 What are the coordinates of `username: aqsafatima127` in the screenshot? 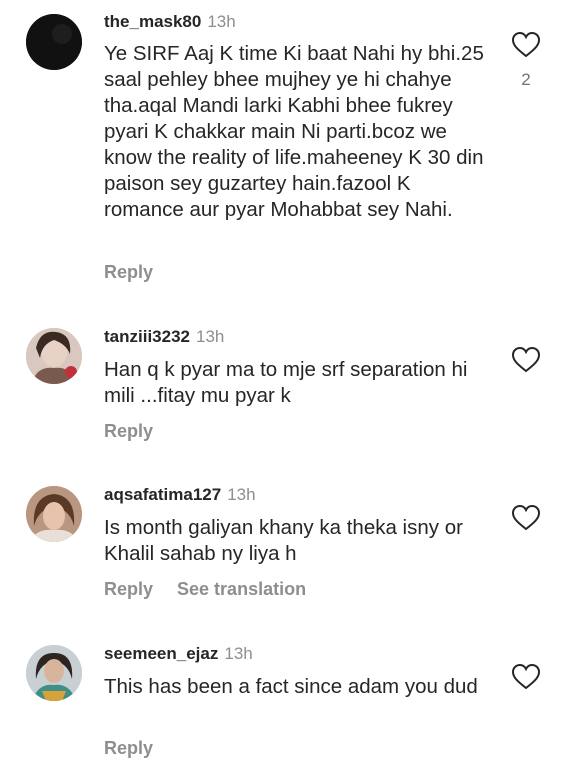 It's located at (162, 494).